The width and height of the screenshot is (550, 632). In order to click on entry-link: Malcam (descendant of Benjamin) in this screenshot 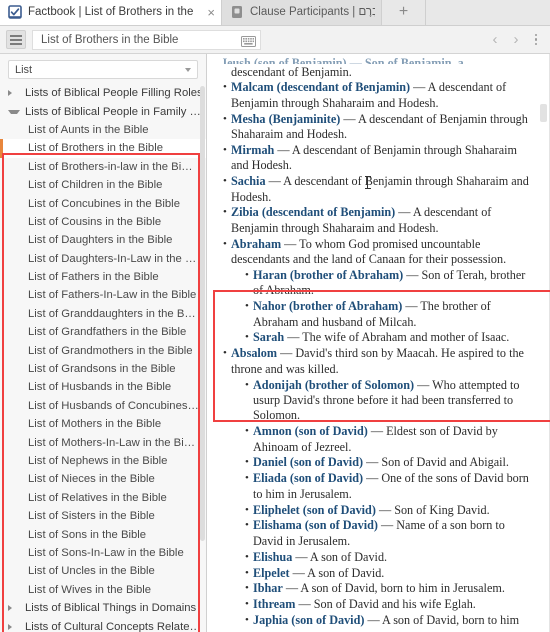, I will do `click(320, 87)`.